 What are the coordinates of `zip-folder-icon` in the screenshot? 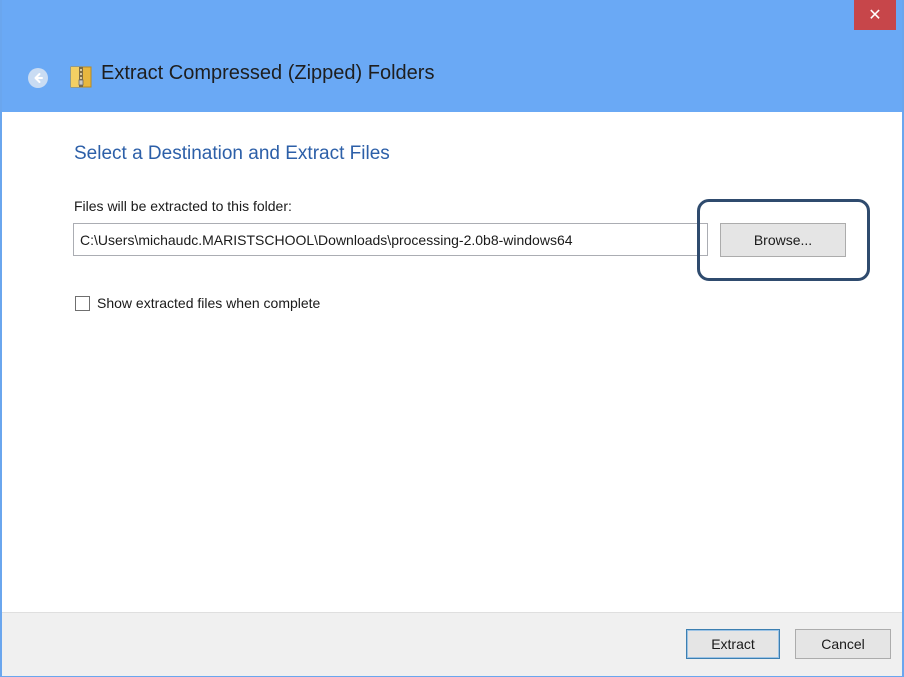 It's located at (81, 77).